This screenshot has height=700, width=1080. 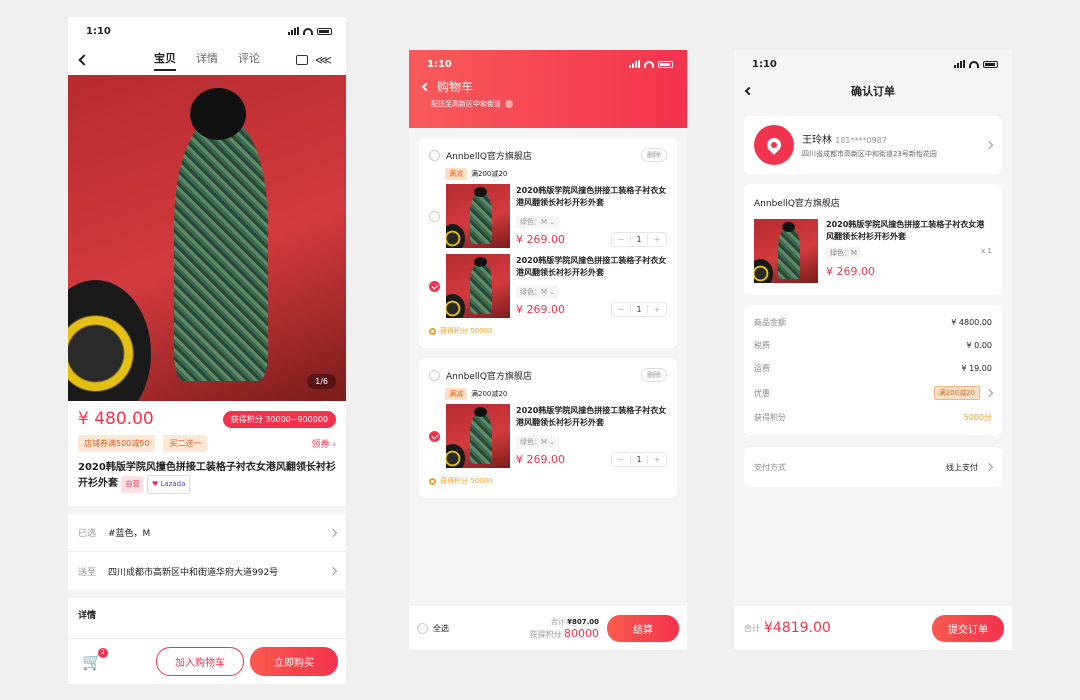 I want to click on ship-label: 送至, so click(x=87, y=572).